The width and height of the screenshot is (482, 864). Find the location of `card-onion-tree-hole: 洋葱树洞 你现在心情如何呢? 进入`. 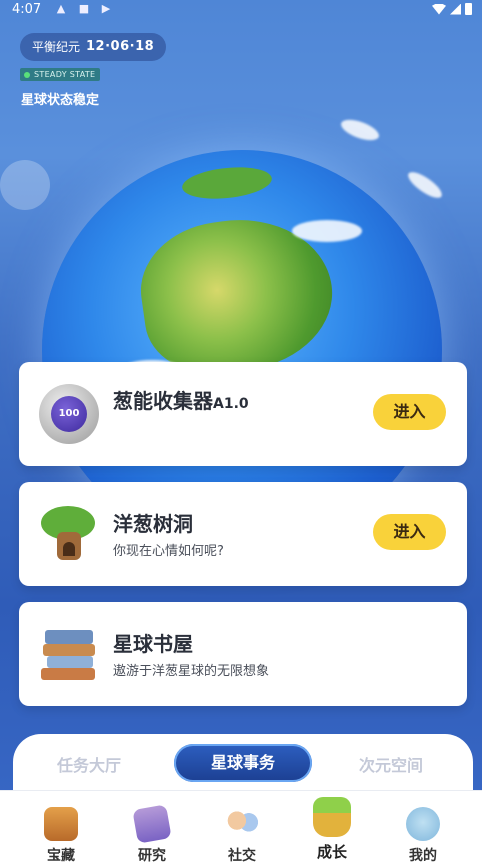

card-onion-tree-hole: 洋葱树洞 你现在心情如何呢? 进入 is located at coordinates (243, 534).